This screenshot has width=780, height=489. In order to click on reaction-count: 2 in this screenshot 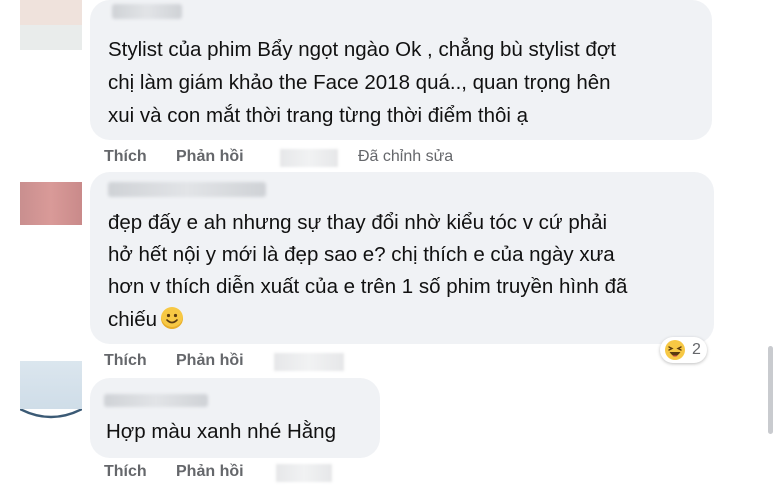, I will do `click(696, 349)`.